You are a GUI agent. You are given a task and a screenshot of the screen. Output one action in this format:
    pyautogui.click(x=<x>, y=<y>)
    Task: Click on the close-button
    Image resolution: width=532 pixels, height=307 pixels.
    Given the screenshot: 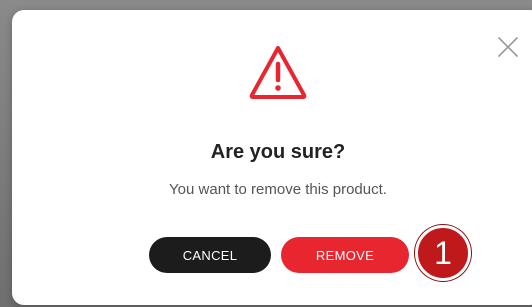 What is the action you would take?
    pyautogui.click(x=508, y=47)
    